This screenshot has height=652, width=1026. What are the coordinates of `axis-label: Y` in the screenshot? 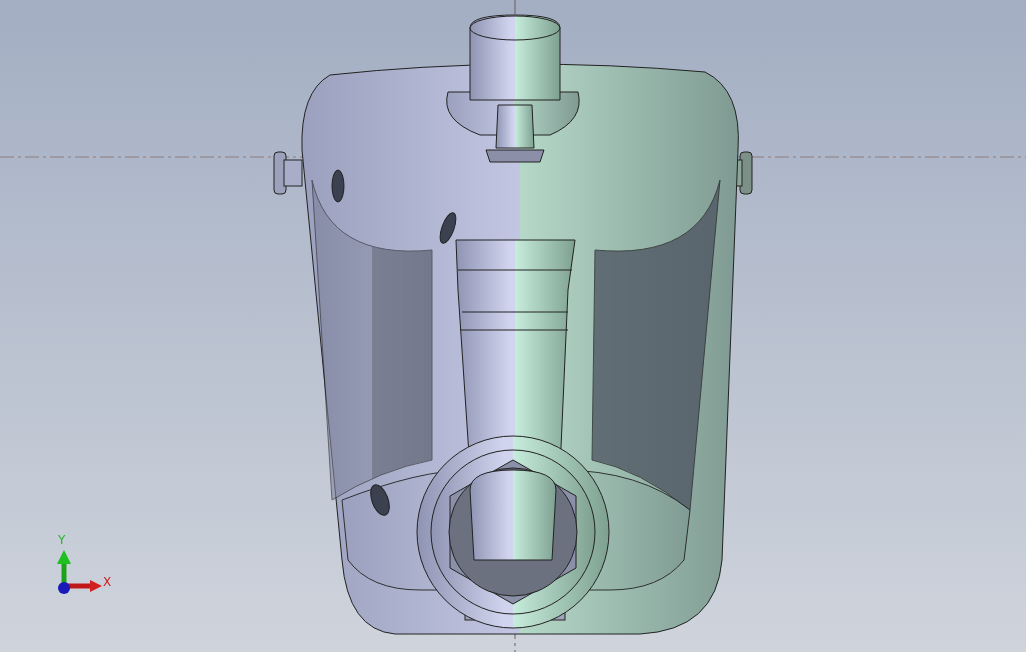 It's located at (62, 540).